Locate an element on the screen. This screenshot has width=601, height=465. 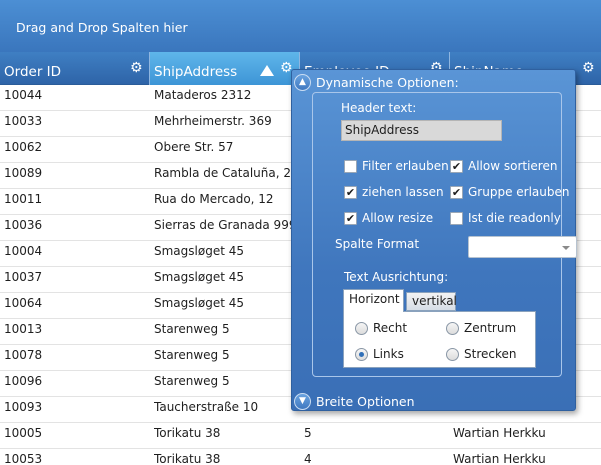
checkbox-label: Filter erlauben is located at coordinates (405, 166).